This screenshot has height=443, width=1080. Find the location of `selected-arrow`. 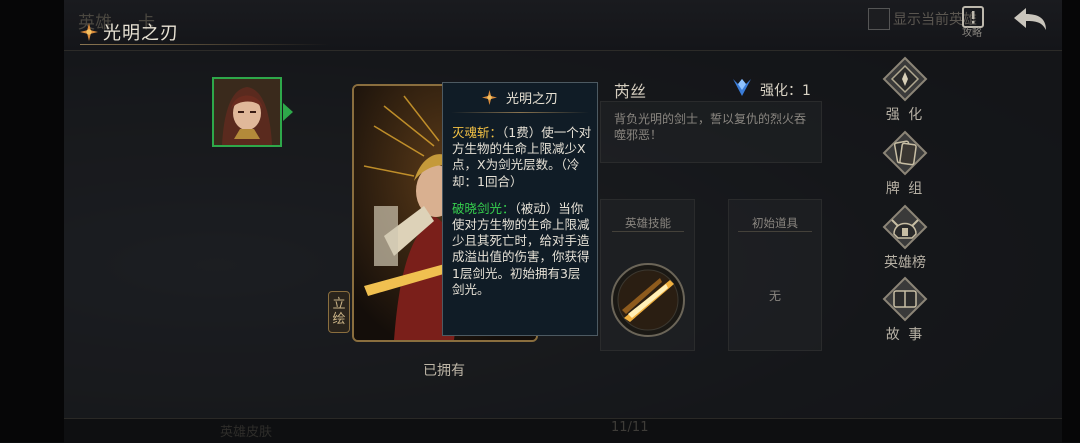

selected-arrow is located at coordinates (288, 112).